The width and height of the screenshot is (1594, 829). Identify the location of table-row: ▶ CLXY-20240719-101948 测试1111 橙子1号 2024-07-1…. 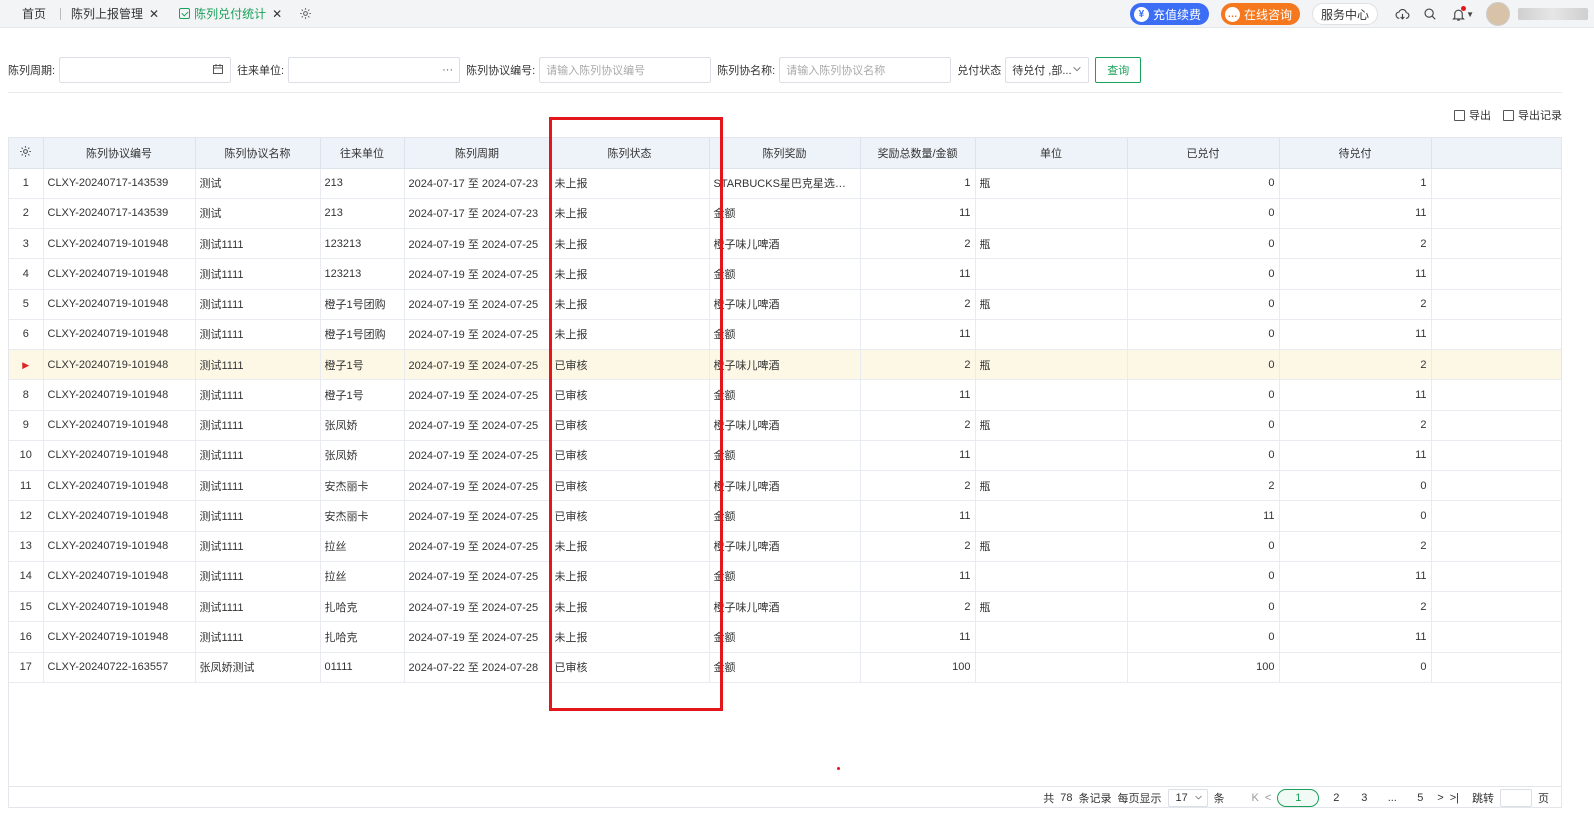
(785, 365).